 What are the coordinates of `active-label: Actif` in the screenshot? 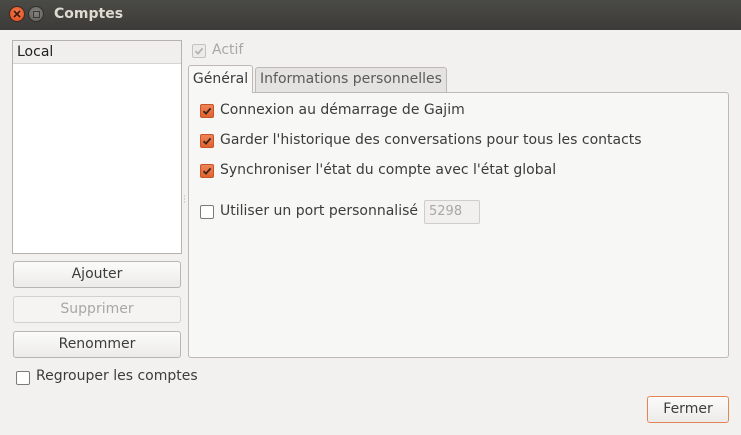 It's located at (228, 50).